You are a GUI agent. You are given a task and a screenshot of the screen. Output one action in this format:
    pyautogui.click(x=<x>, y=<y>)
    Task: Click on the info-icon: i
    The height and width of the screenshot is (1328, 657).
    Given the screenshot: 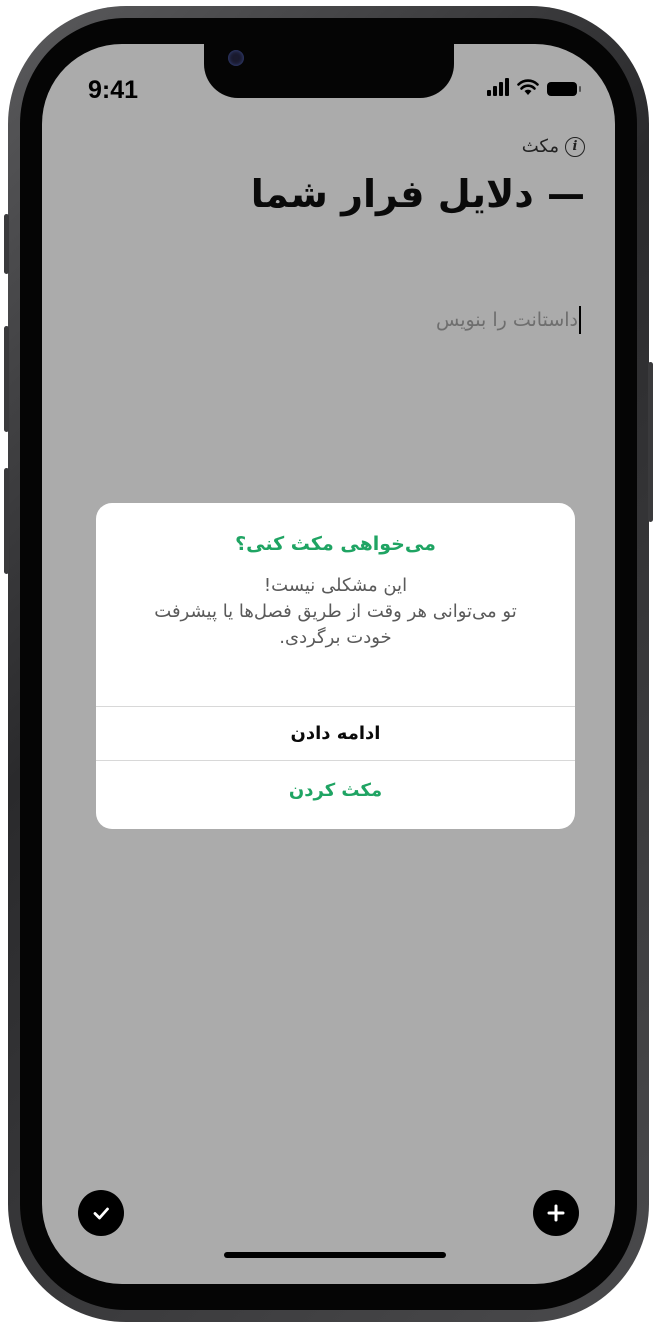 What is the action you would take?
    pyautogui.click(x=575, y=146)
    